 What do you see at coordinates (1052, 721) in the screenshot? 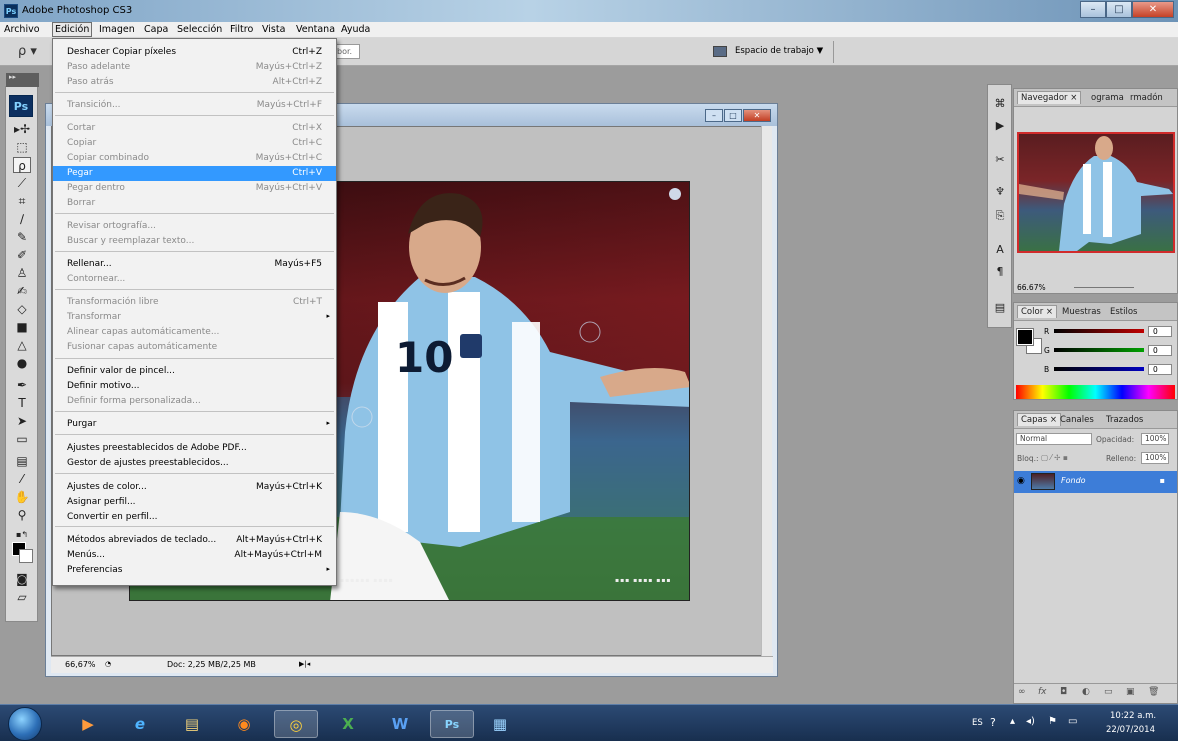
I see `action-center-flag-icon: ⚑` at bounding box center [1052, 721].